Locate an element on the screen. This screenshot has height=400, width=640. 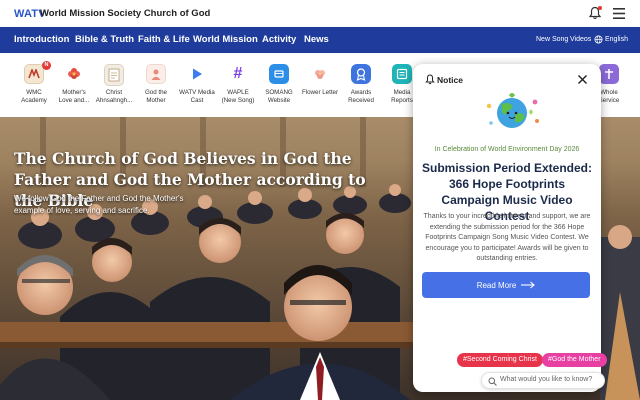
nav-activity: Activity is located at coordinates (279, 39).